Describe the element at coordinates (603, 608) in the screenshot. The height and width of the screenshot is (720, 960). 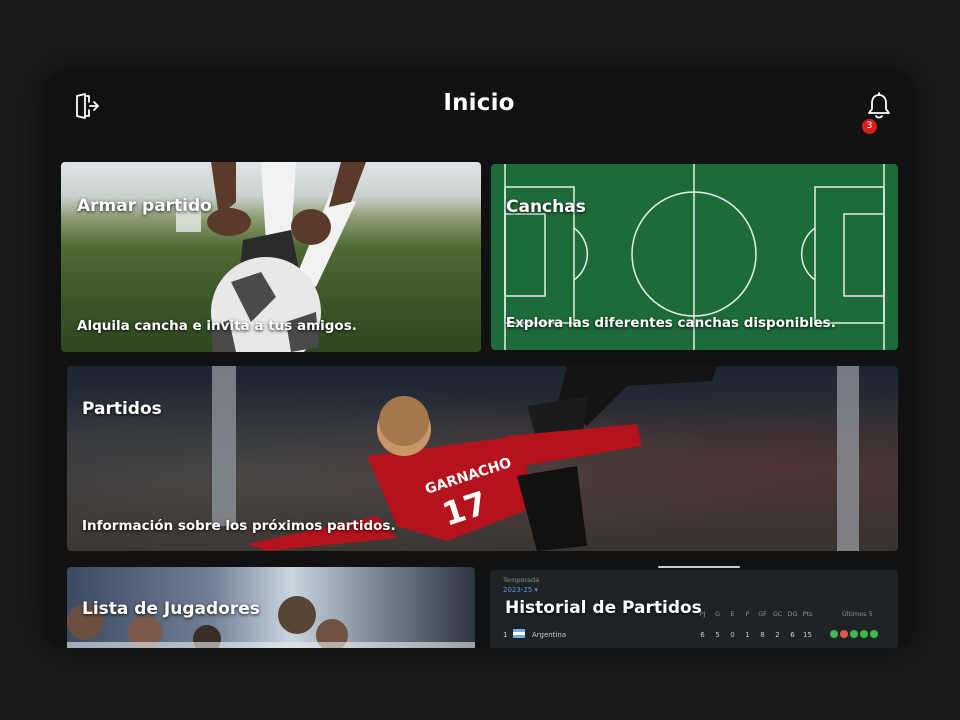
I see `card-title: Historial de Partidos` at that location.